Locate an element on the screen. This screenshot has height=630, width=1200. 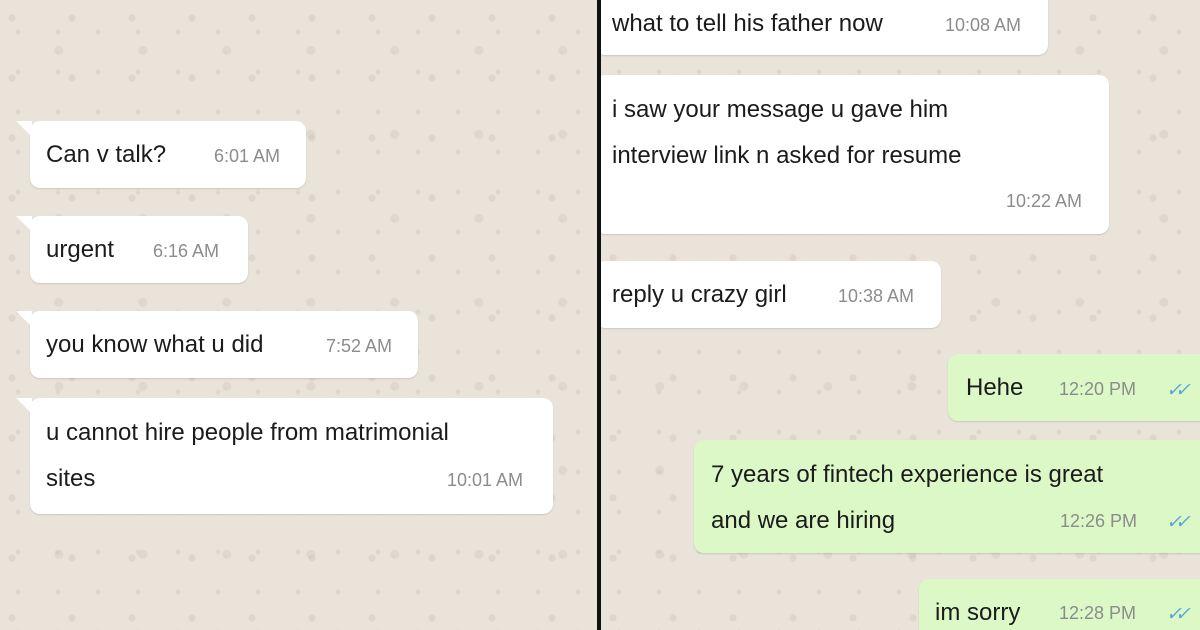
message-bubble-incoming: what to tell his father now 10:08 AM is located at coordinates (824, 27).